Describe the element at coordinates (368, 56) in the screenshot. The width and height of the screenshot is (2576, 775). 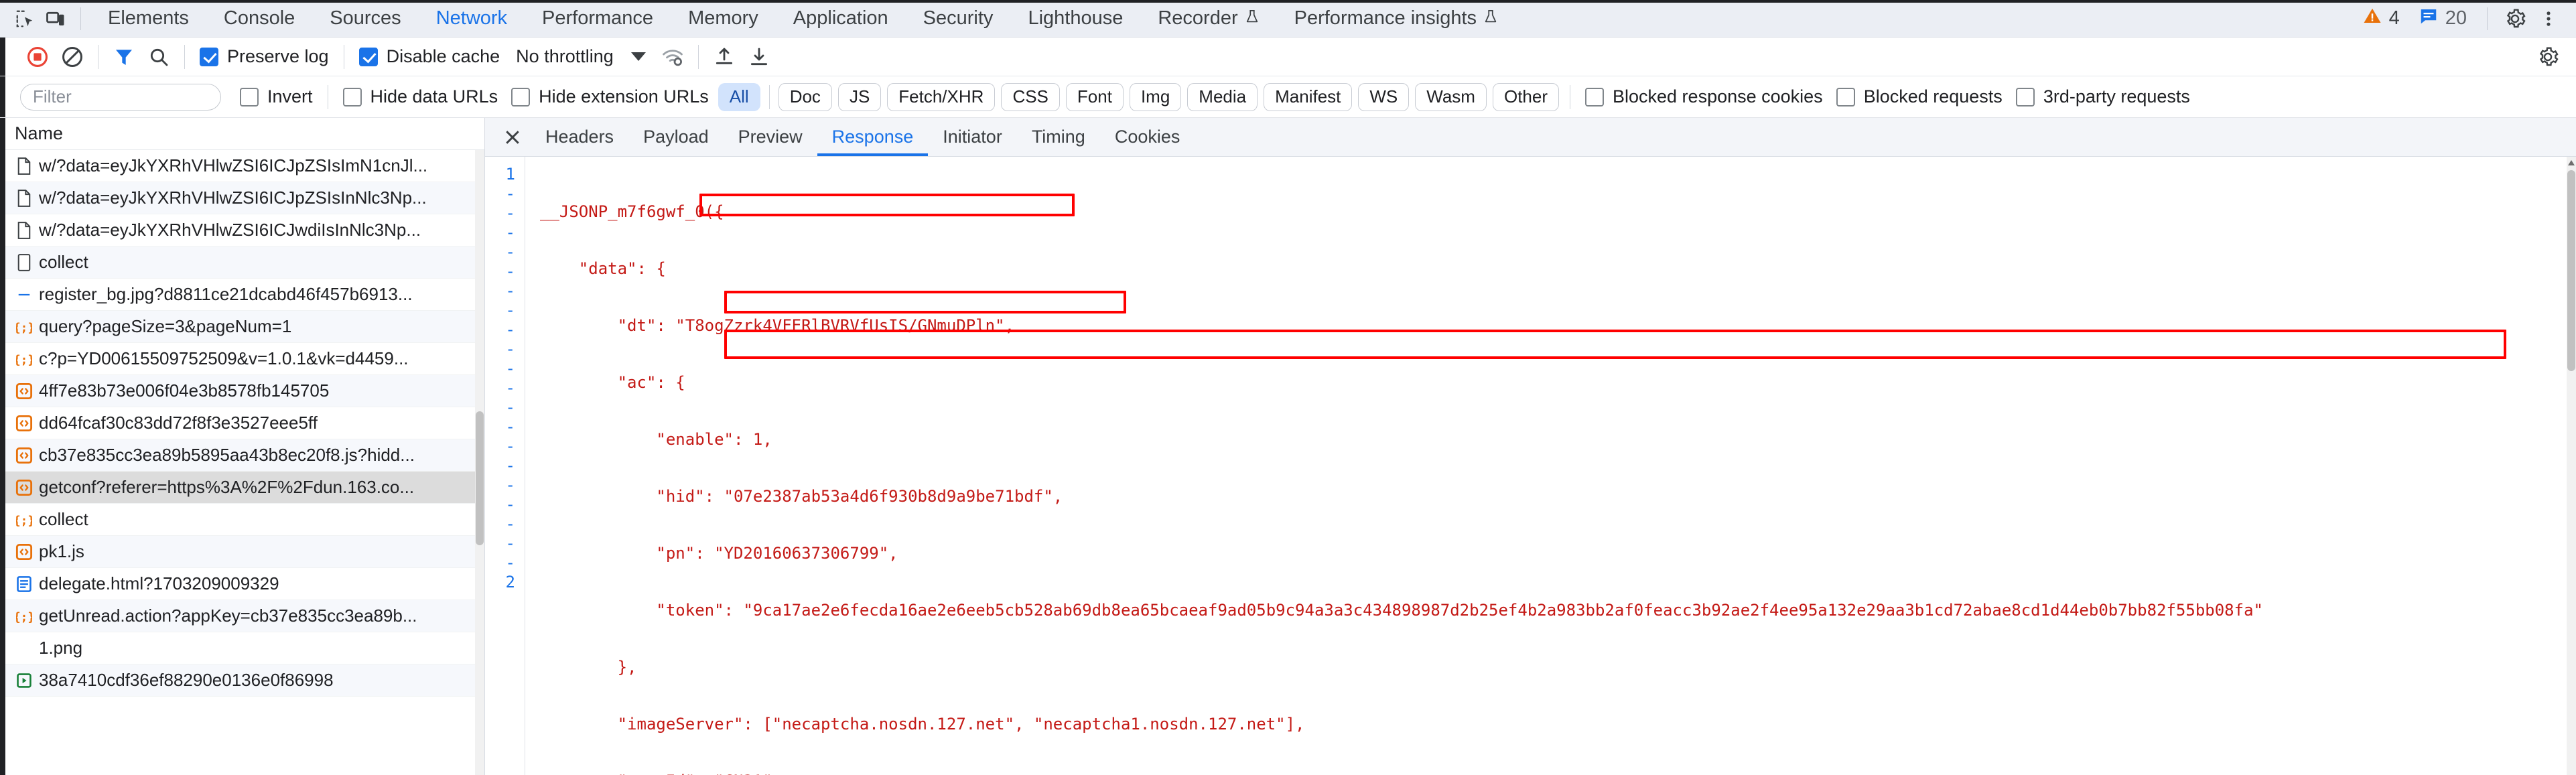
I see `disable-cache-box` at that location.